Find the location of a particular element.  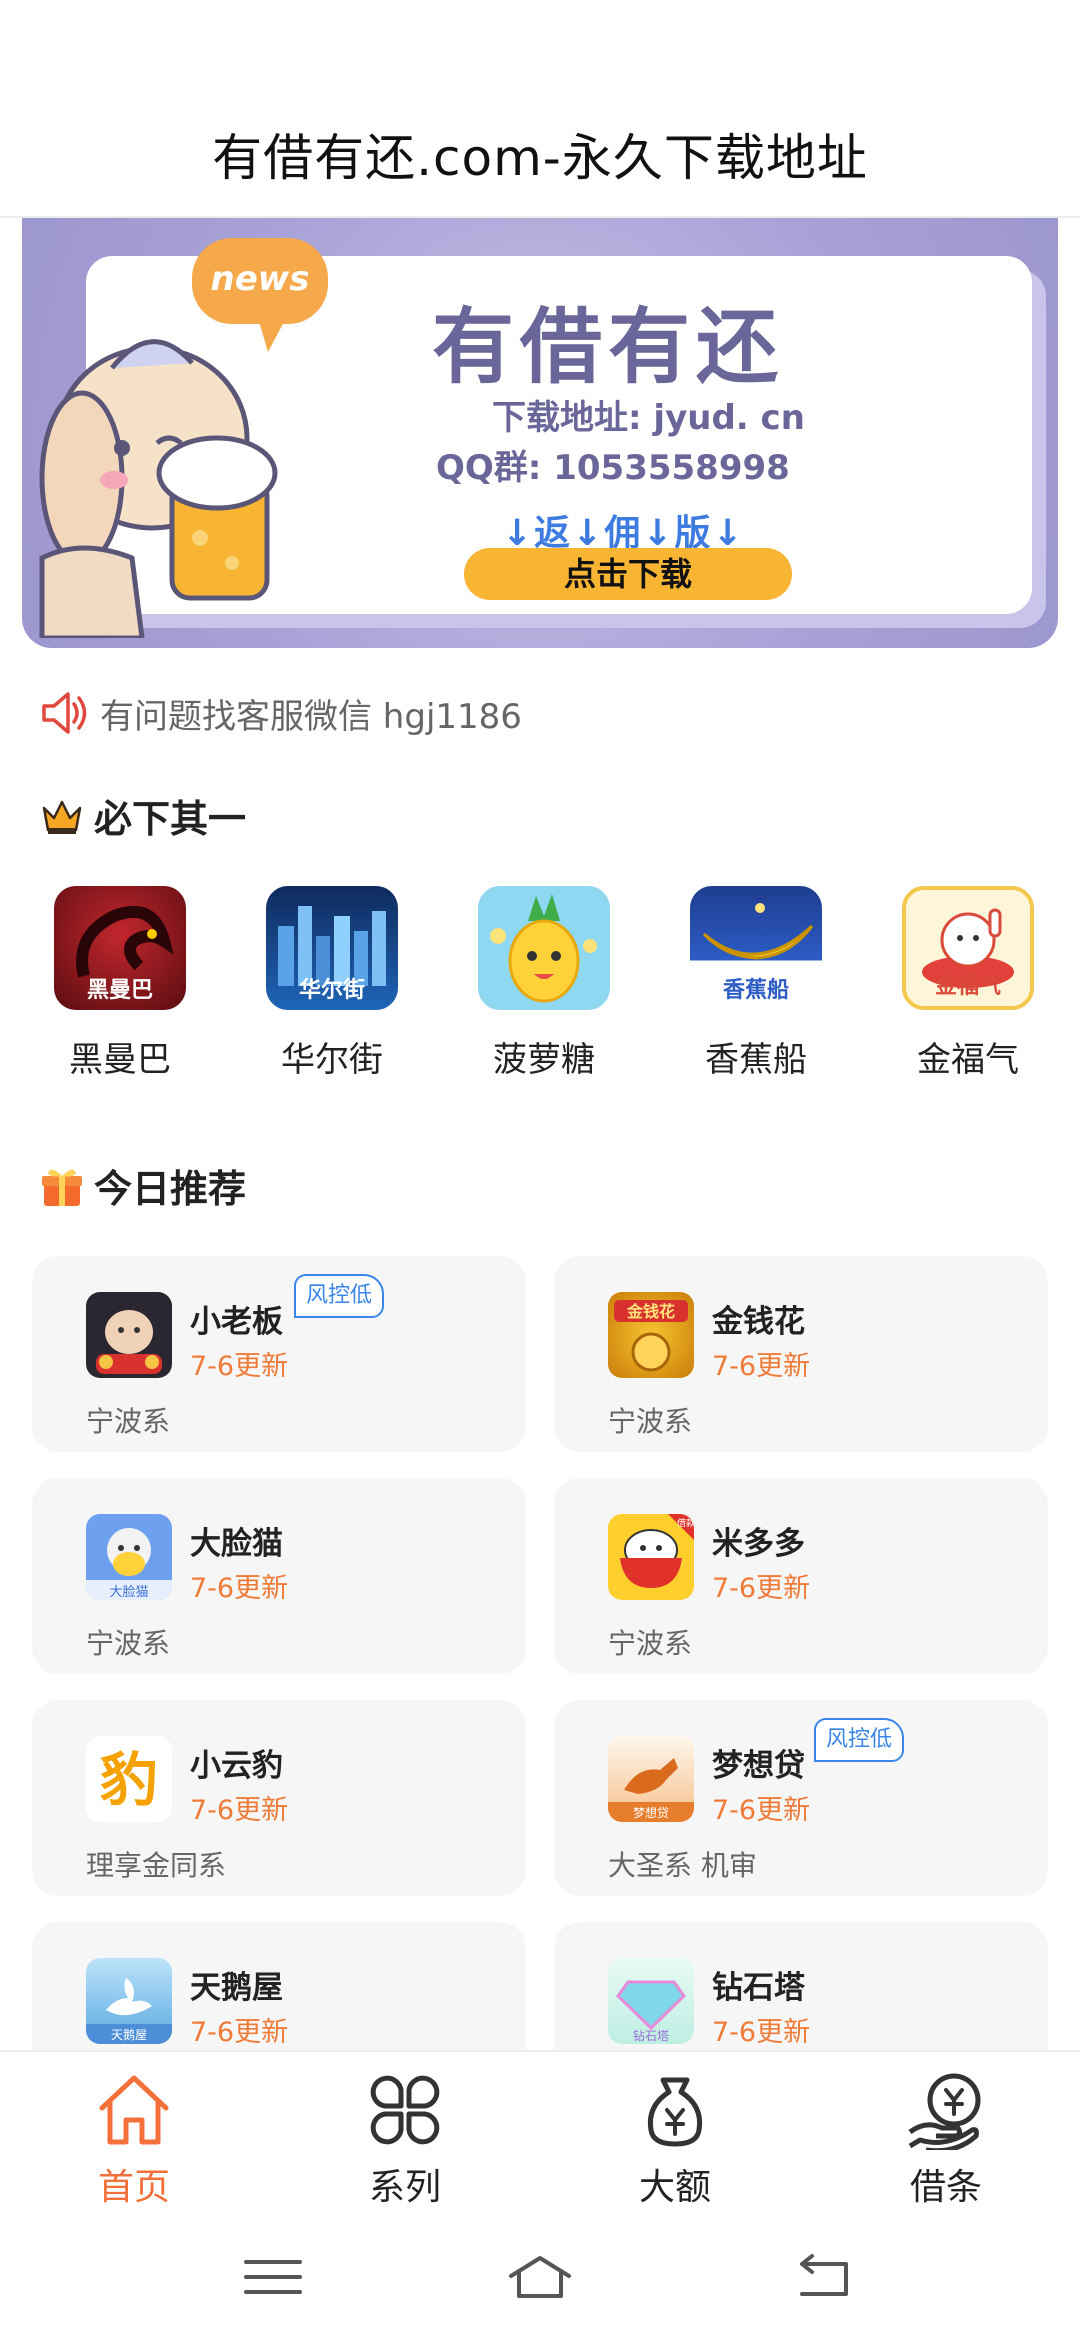

dalianmao-icon-text: 大脸猫 is located at coordinates (128, 1592).